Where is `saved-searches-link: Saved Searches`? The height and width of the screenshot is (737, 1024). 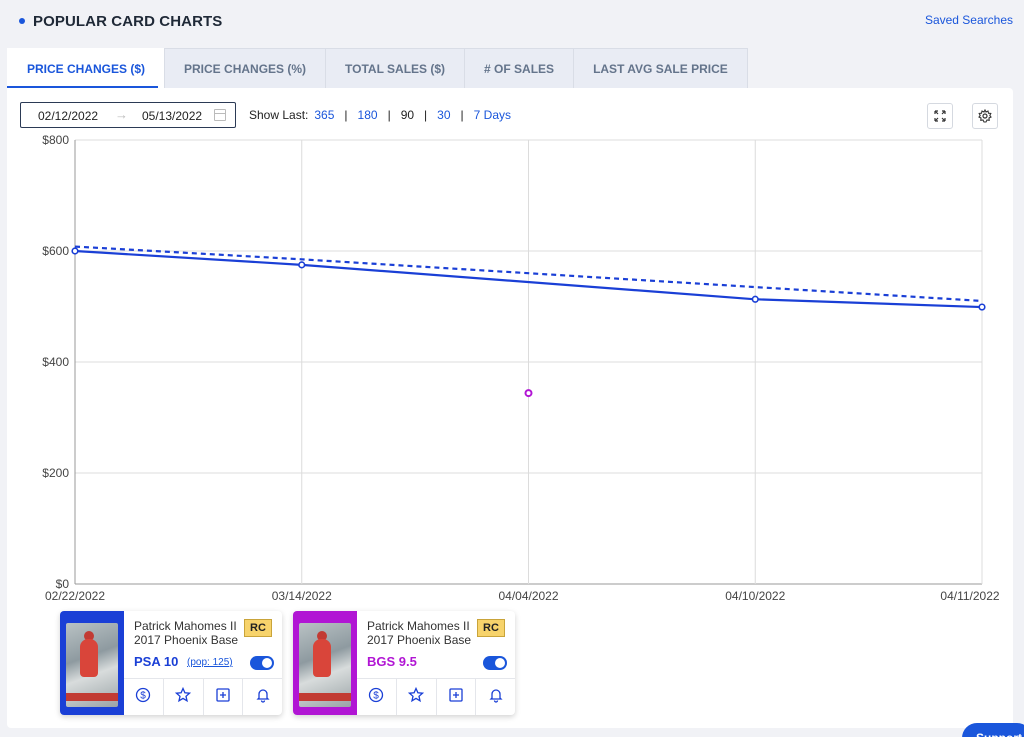 saved-searches-link: Saved Searches is located at coordinates (969, 20).